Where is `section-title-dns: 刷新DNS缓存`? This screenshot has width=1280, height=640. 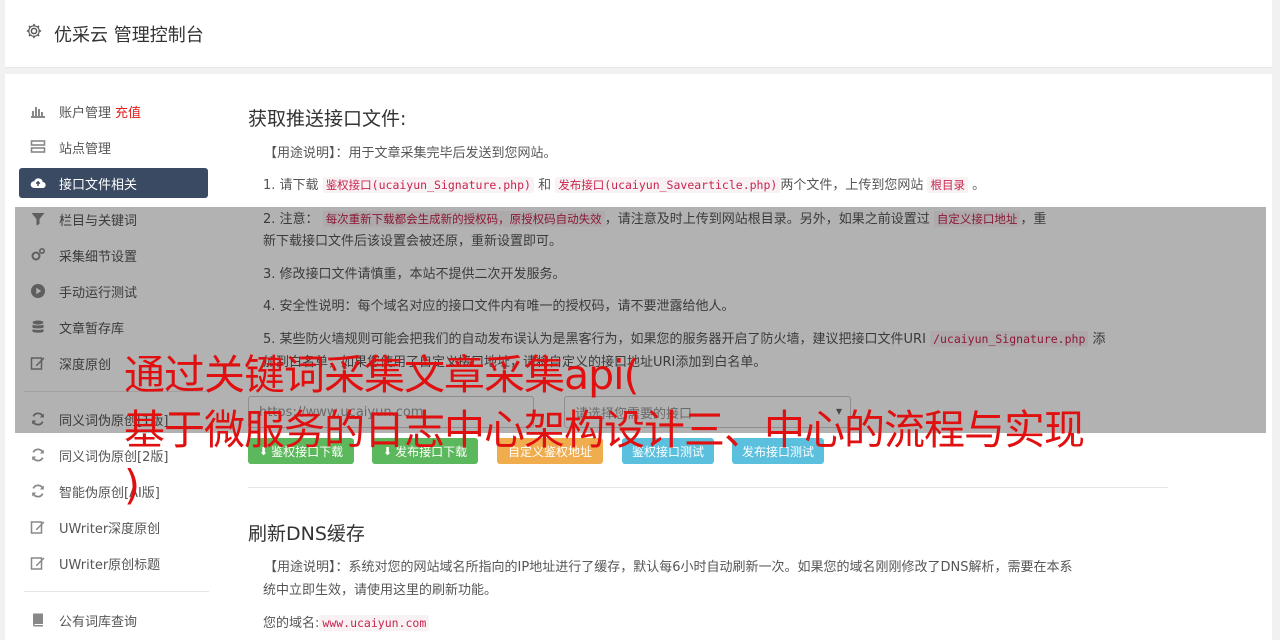 section-title-dns: 刷新DNS缓存 is located at coordinates (306, 534).